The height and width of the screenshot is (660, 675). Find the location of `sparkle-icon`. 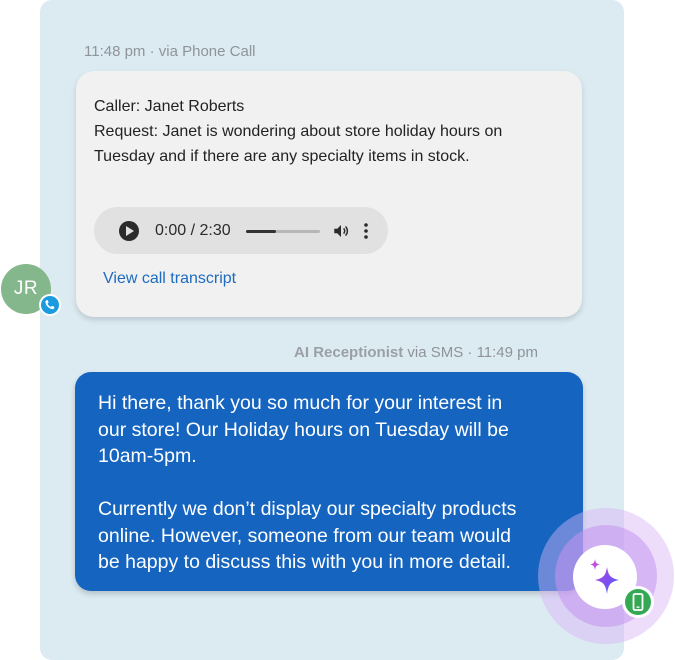

sparkle-icon is located at coordinates (604, 576).